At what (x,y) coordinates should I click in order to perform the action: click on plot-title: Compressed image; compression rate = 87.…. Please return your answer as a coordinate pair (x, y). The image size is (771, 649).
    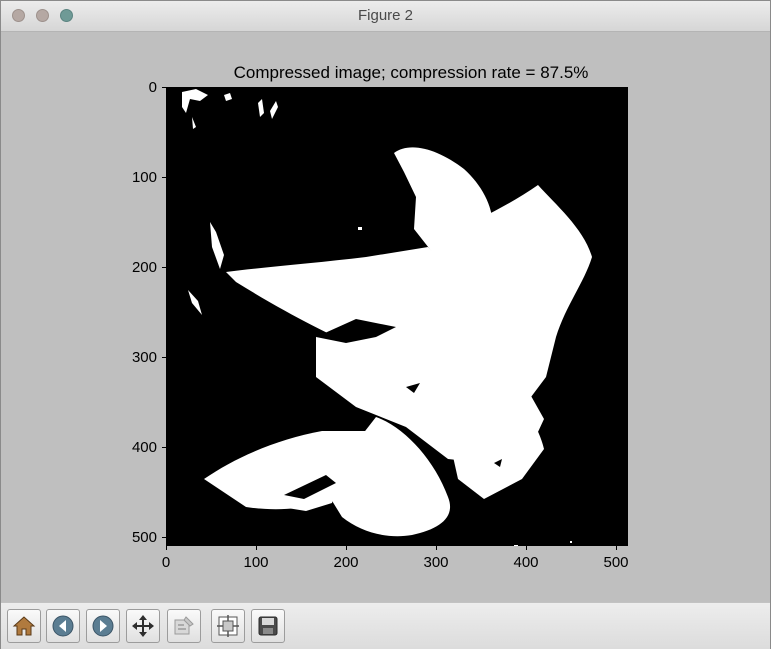
    Looking at the image, I should click on (411, 72).